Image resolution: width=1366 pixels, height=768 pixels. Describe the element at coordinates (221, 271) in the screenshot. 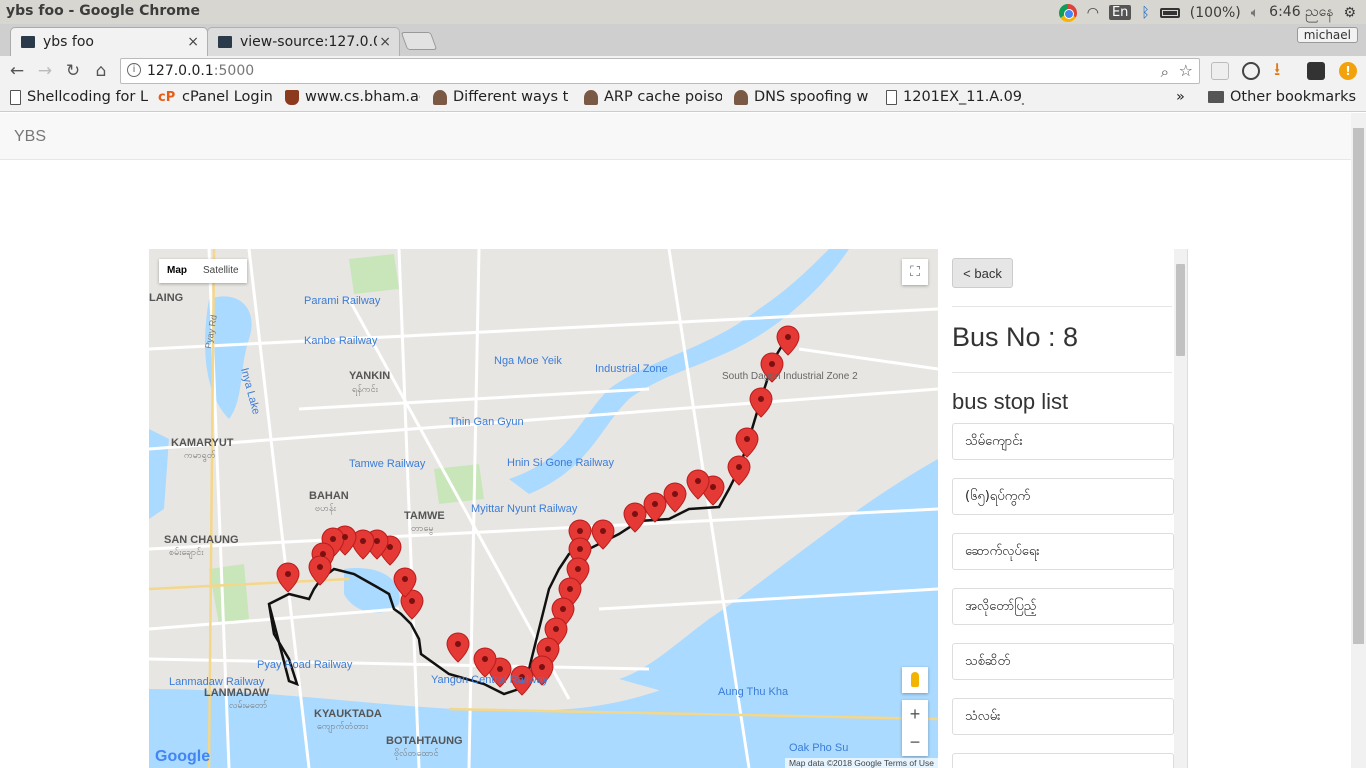

I see `map-type-satellite-button: Satellite` at that location.